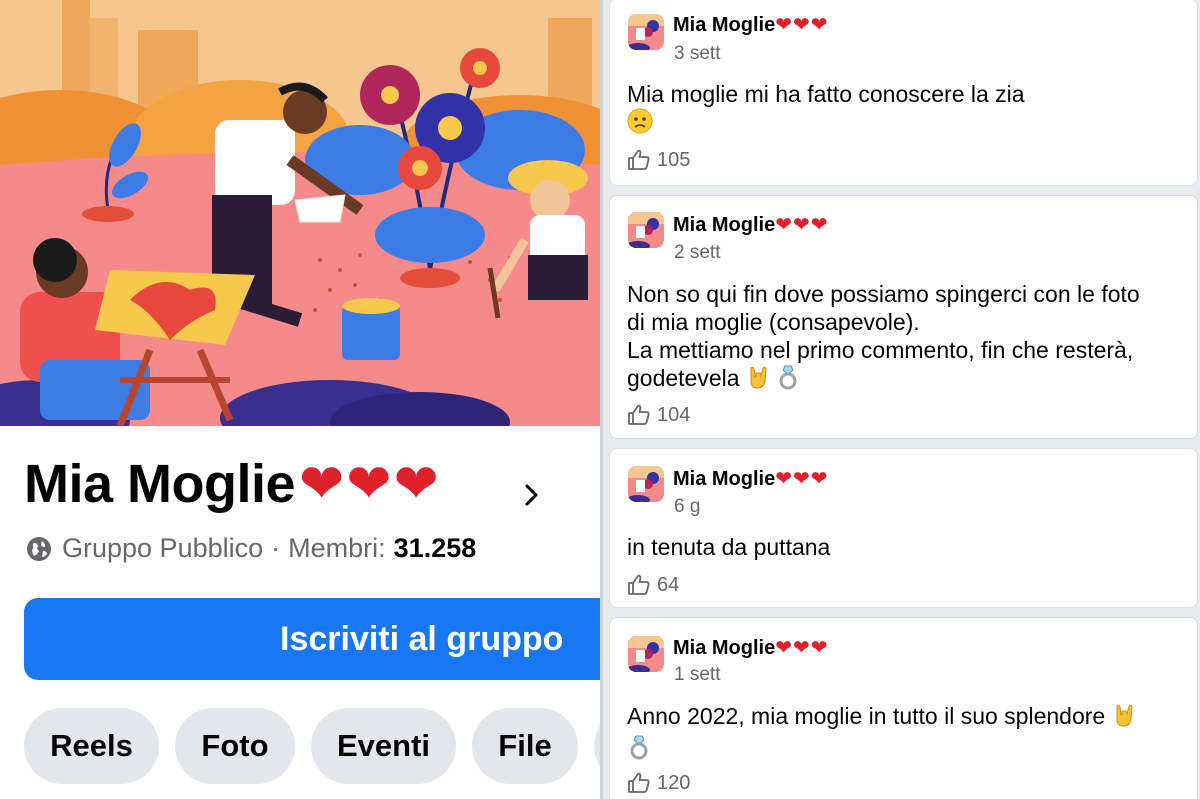 This screenshot has height=799, width=1200. What do you see at coordinates (435, 548) in the screenshot?
I see `members-count: 31.258` at bounding box center [435, 548].